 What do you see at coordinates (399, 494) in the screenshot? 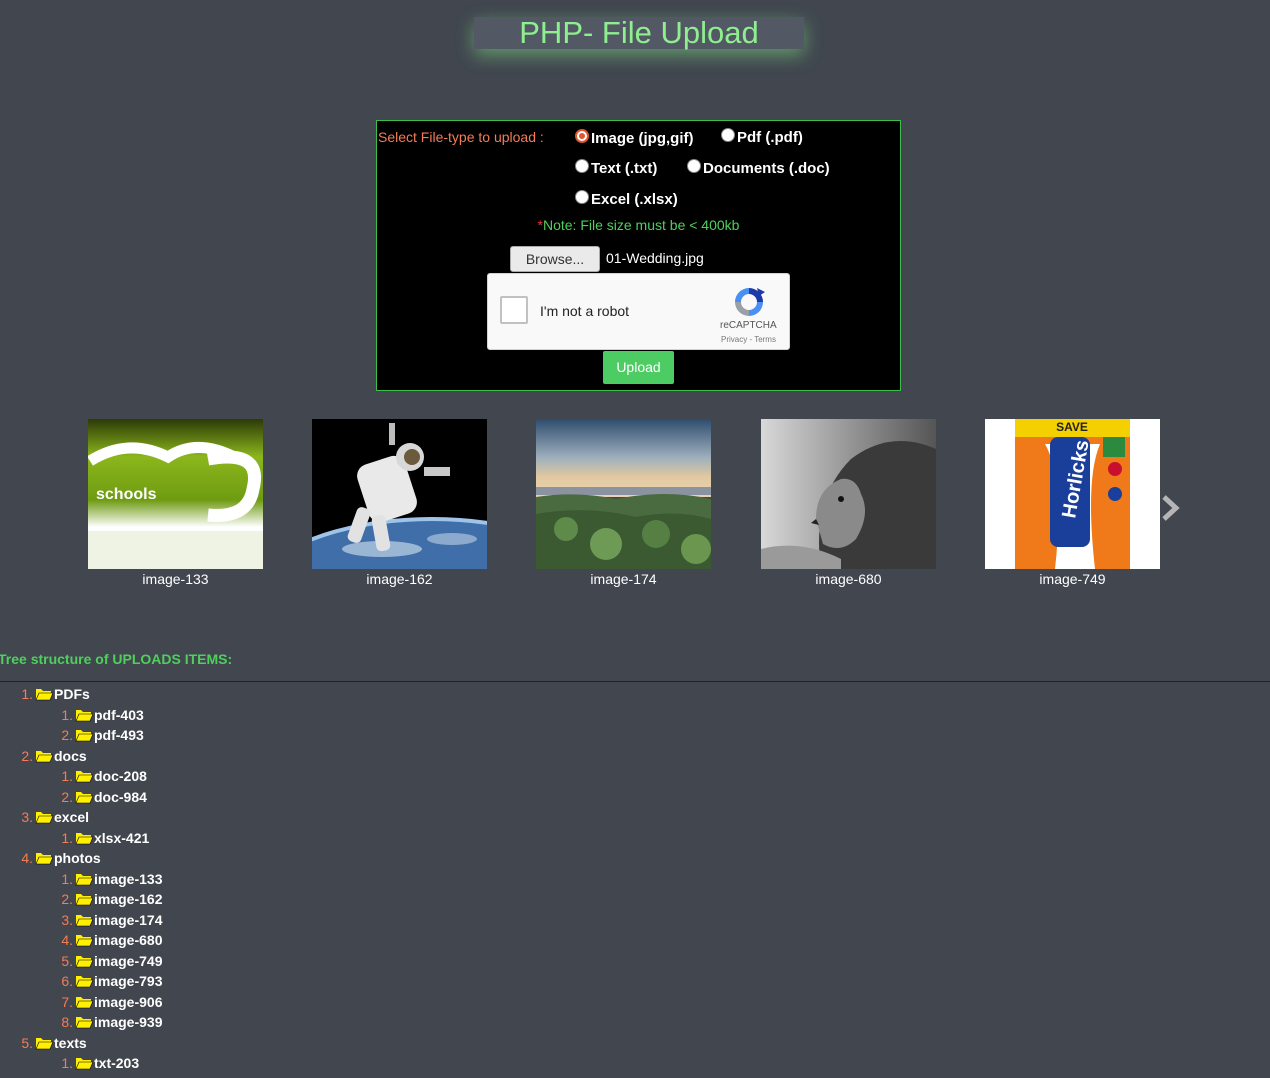
I see `thumbnail-astronaut` at bounding box center [399, 494].